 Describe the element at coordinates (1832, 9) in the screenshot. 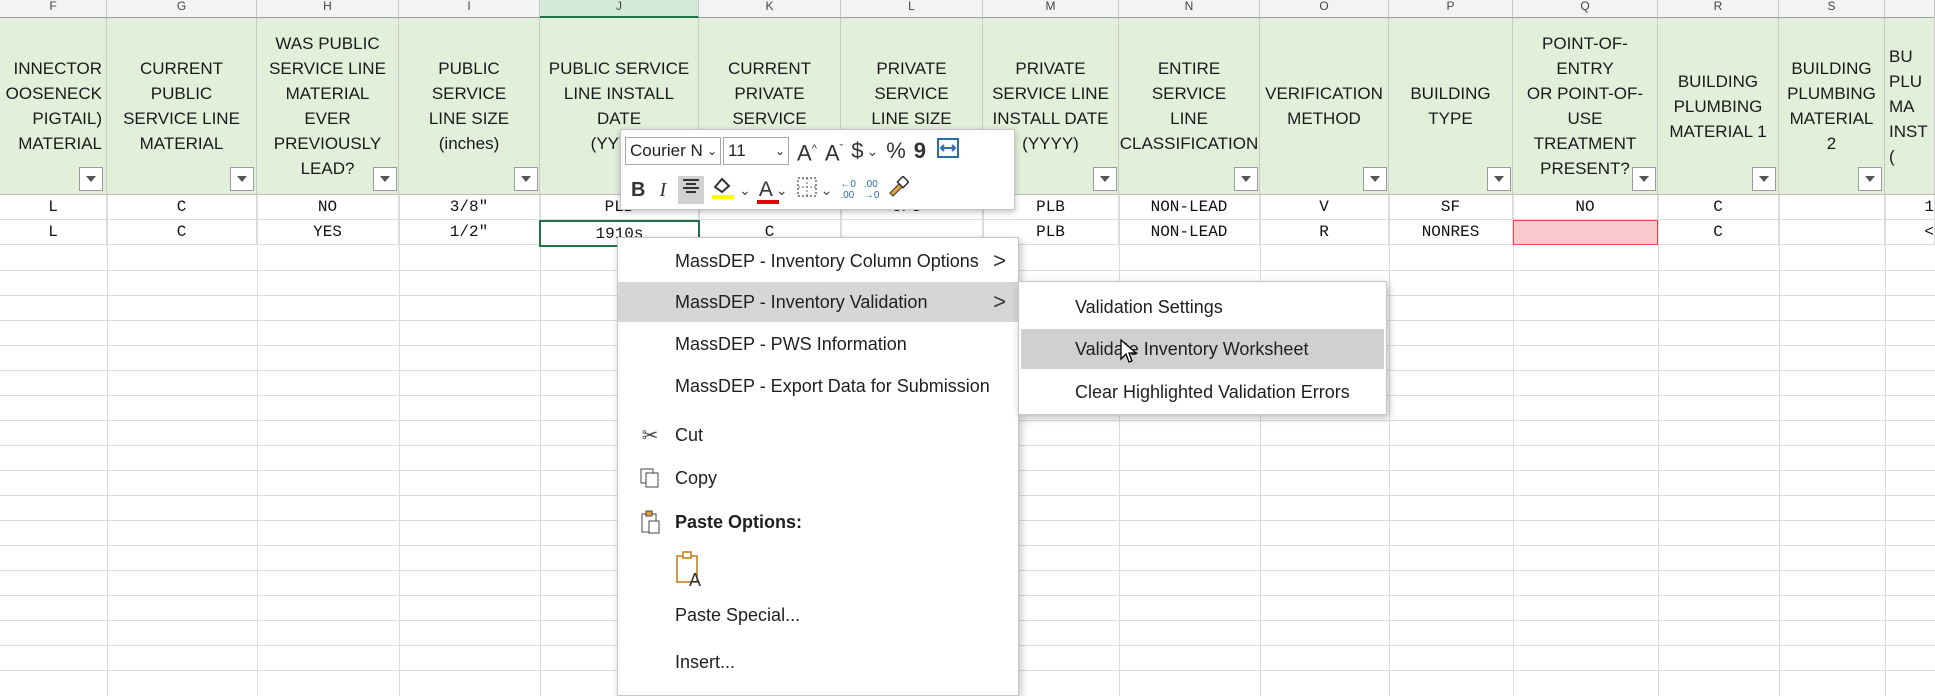

I see `column-letter-s: S` at that location.